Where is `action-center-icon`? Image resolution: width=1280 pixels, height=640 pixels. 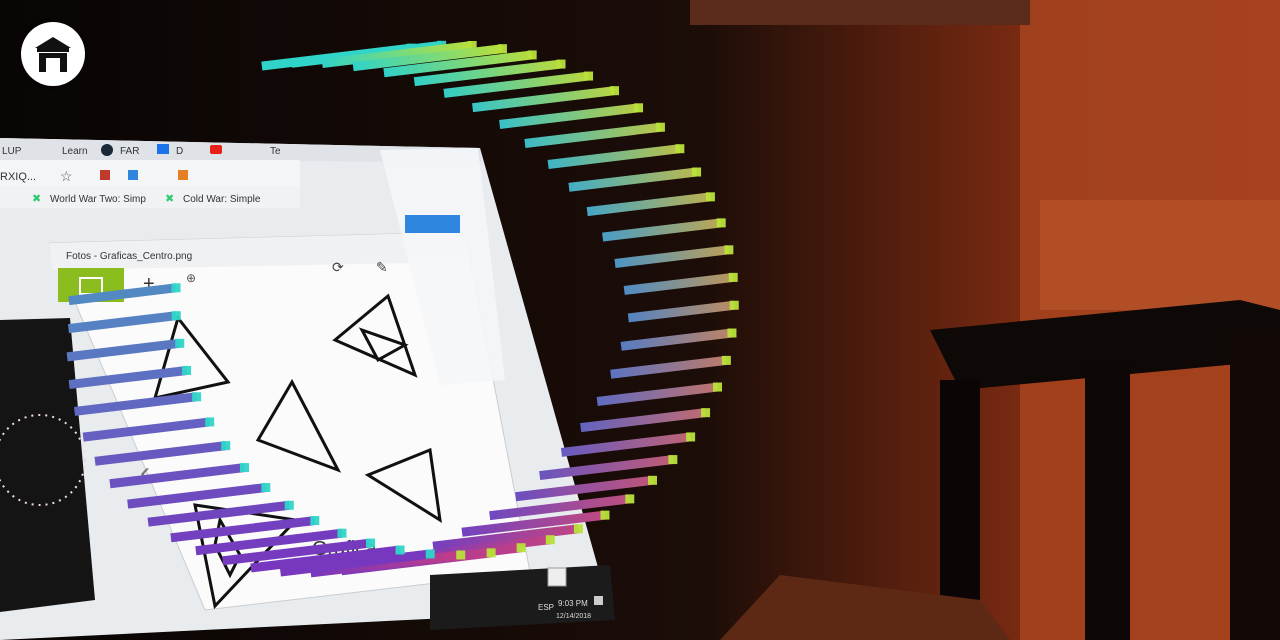 action-center-icon is located at coordinates (557, 577).